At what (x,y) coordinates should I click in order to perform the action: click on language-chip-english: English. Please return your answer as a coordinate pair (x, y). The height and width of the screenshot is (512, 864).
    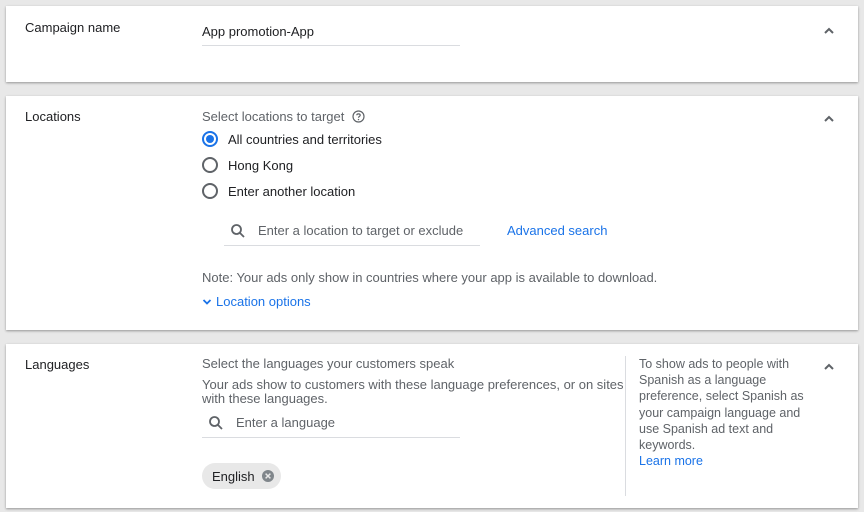
    Looking at the image, I should click on (241, 476).